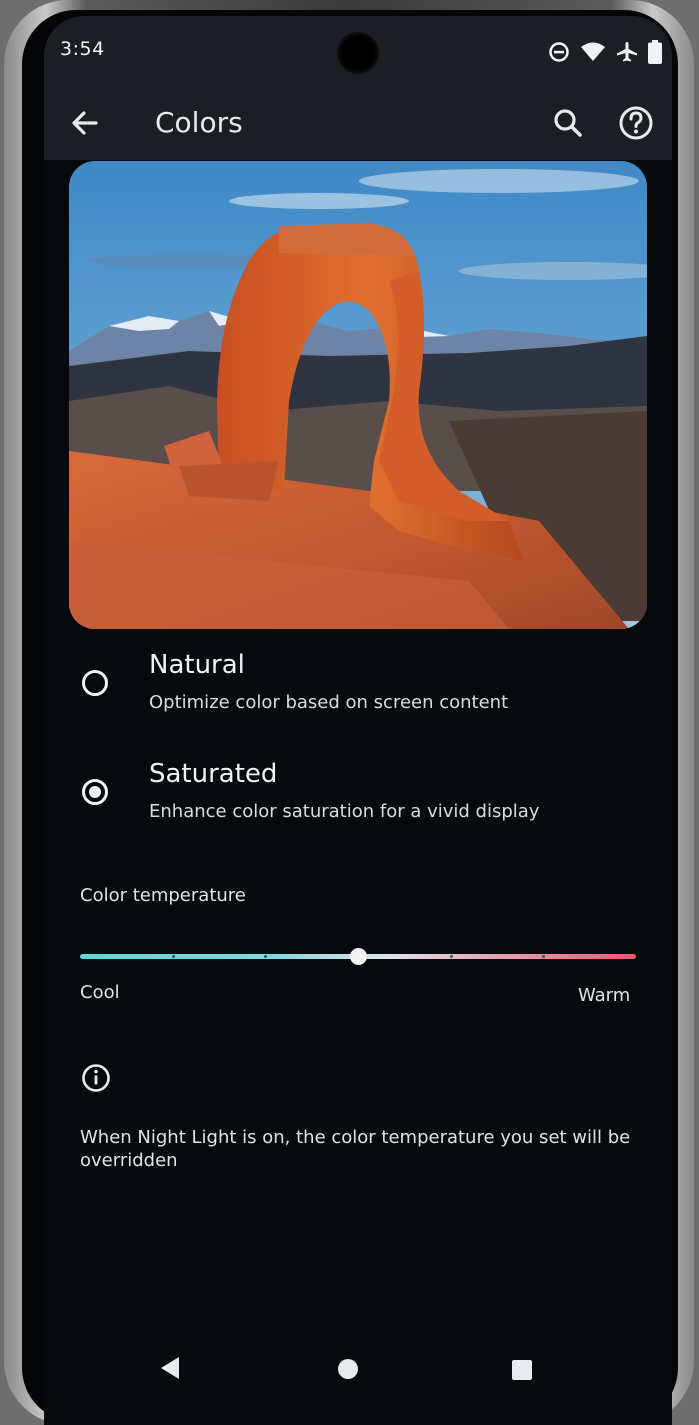  Describe the element at coordinates (163, 895) in the screenshot. I see `color-temperature-label: Color temperature` at that location.